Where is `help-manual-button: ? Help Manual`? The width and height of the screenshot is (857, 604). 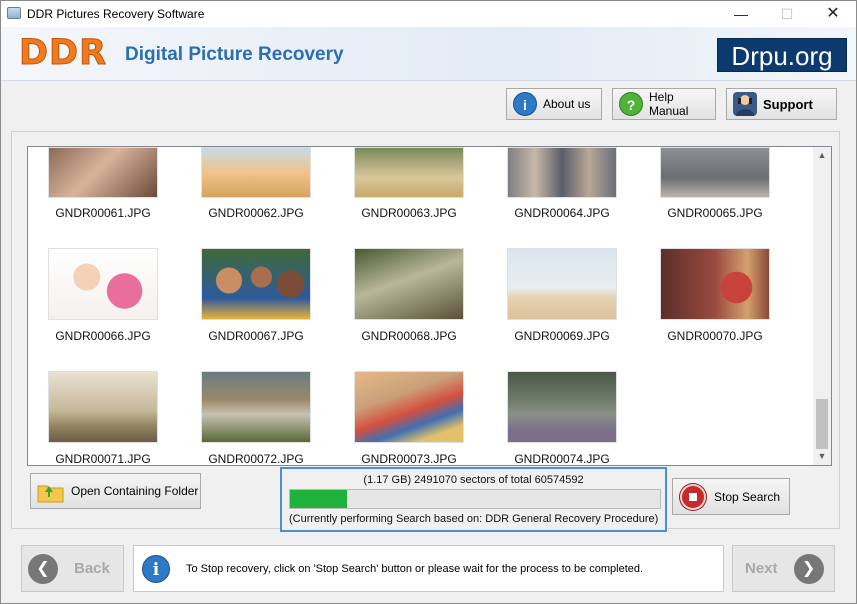 help-manual-button: ? Help Manual is located at coordinates (664, 104).